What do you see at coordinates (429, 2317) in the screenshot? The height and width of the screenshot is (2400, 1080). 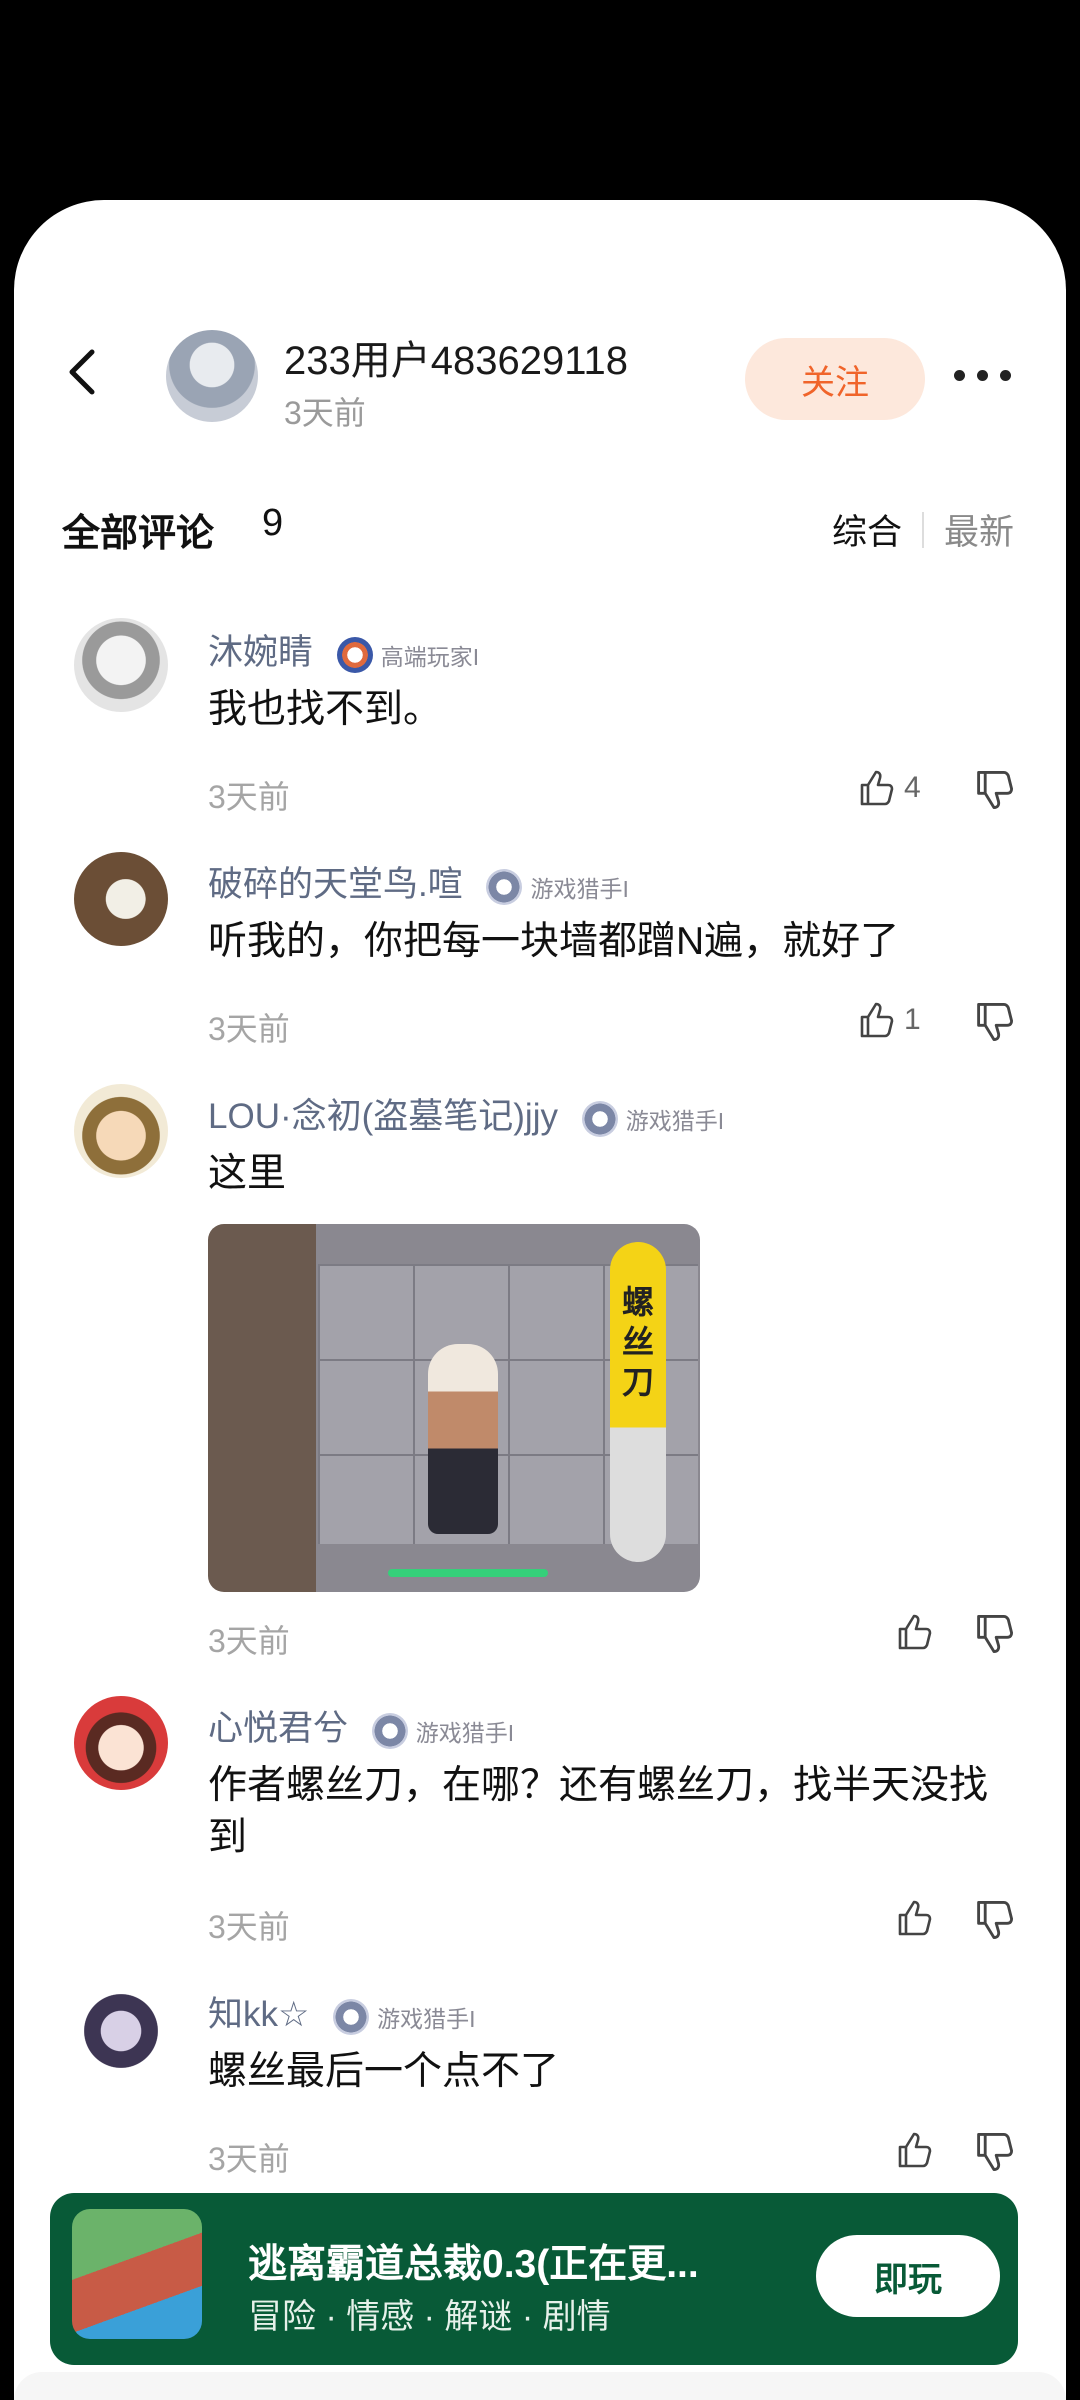 I see `game-tags: 冒险 · 情感 · 解谜 · 剧情` at bounding box center [429, 2317].